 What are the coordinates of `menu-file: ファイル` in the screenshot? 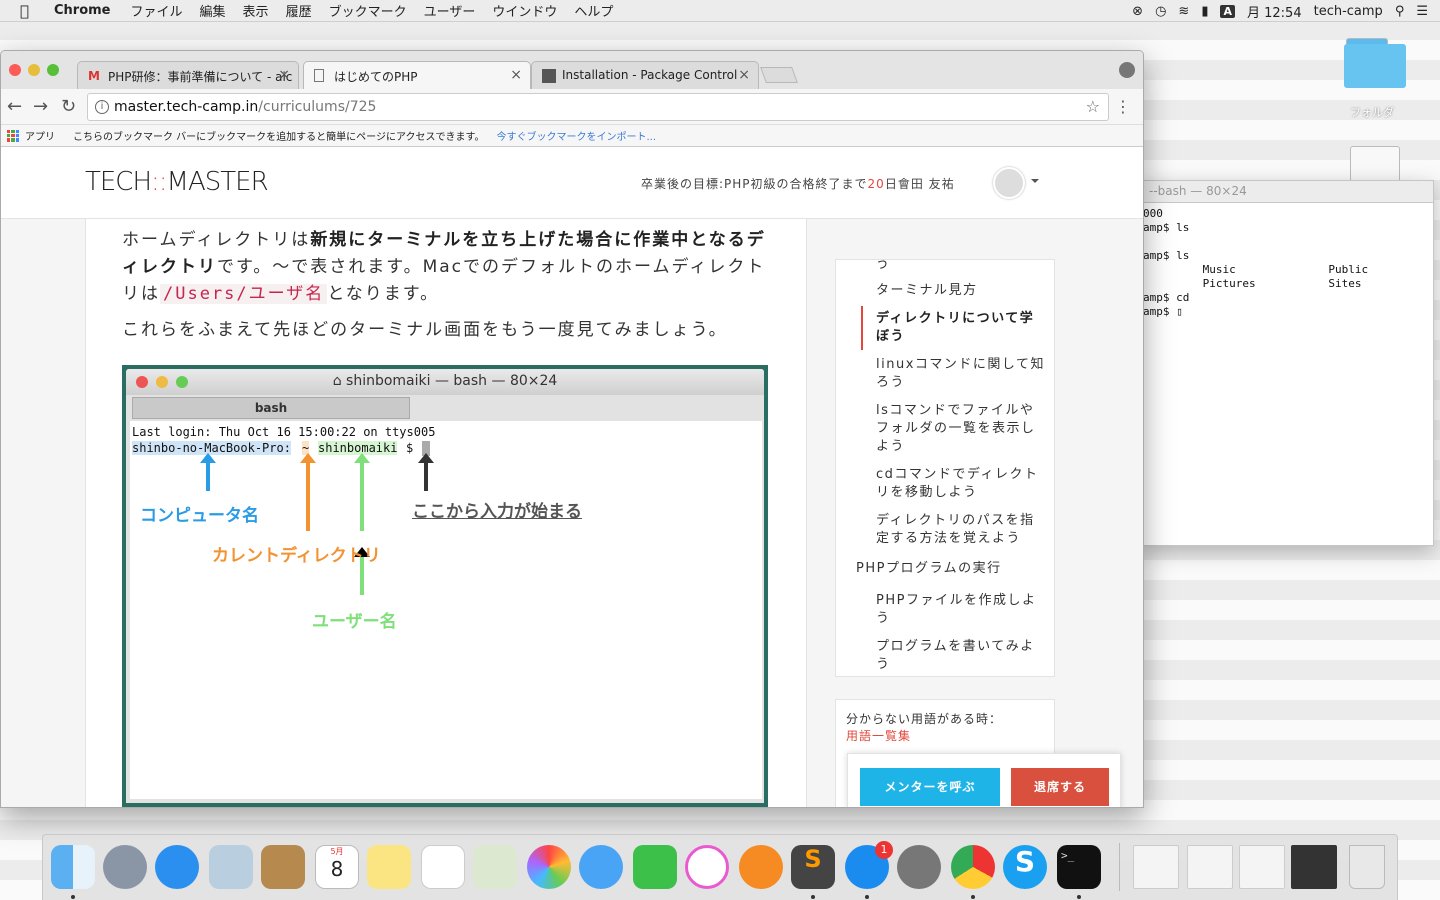 It's located at (157, 10).